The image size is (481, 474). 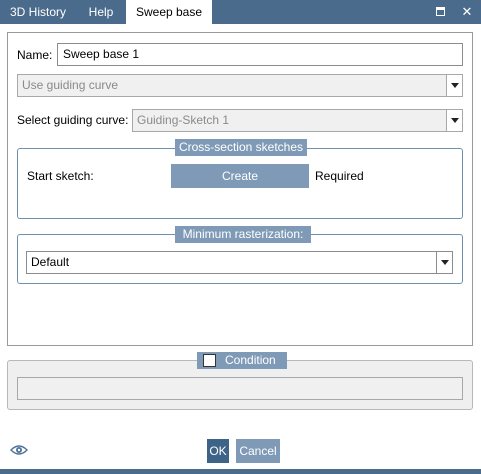 What do you see at coordinates (258, 451) in the screenshot?
I see `cancel-button: Cancel` at bounding box center [258, 451].